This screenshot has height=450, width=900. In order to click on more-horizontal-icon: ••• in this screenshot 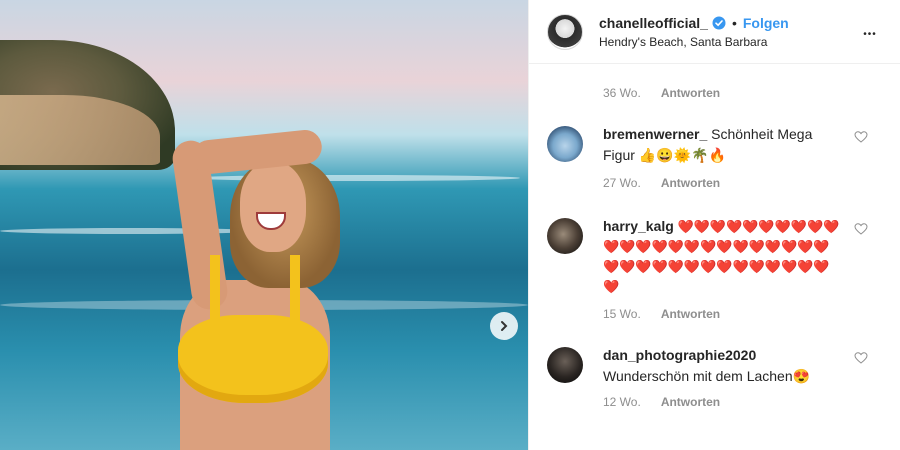, I will do `click(870, 34)`.